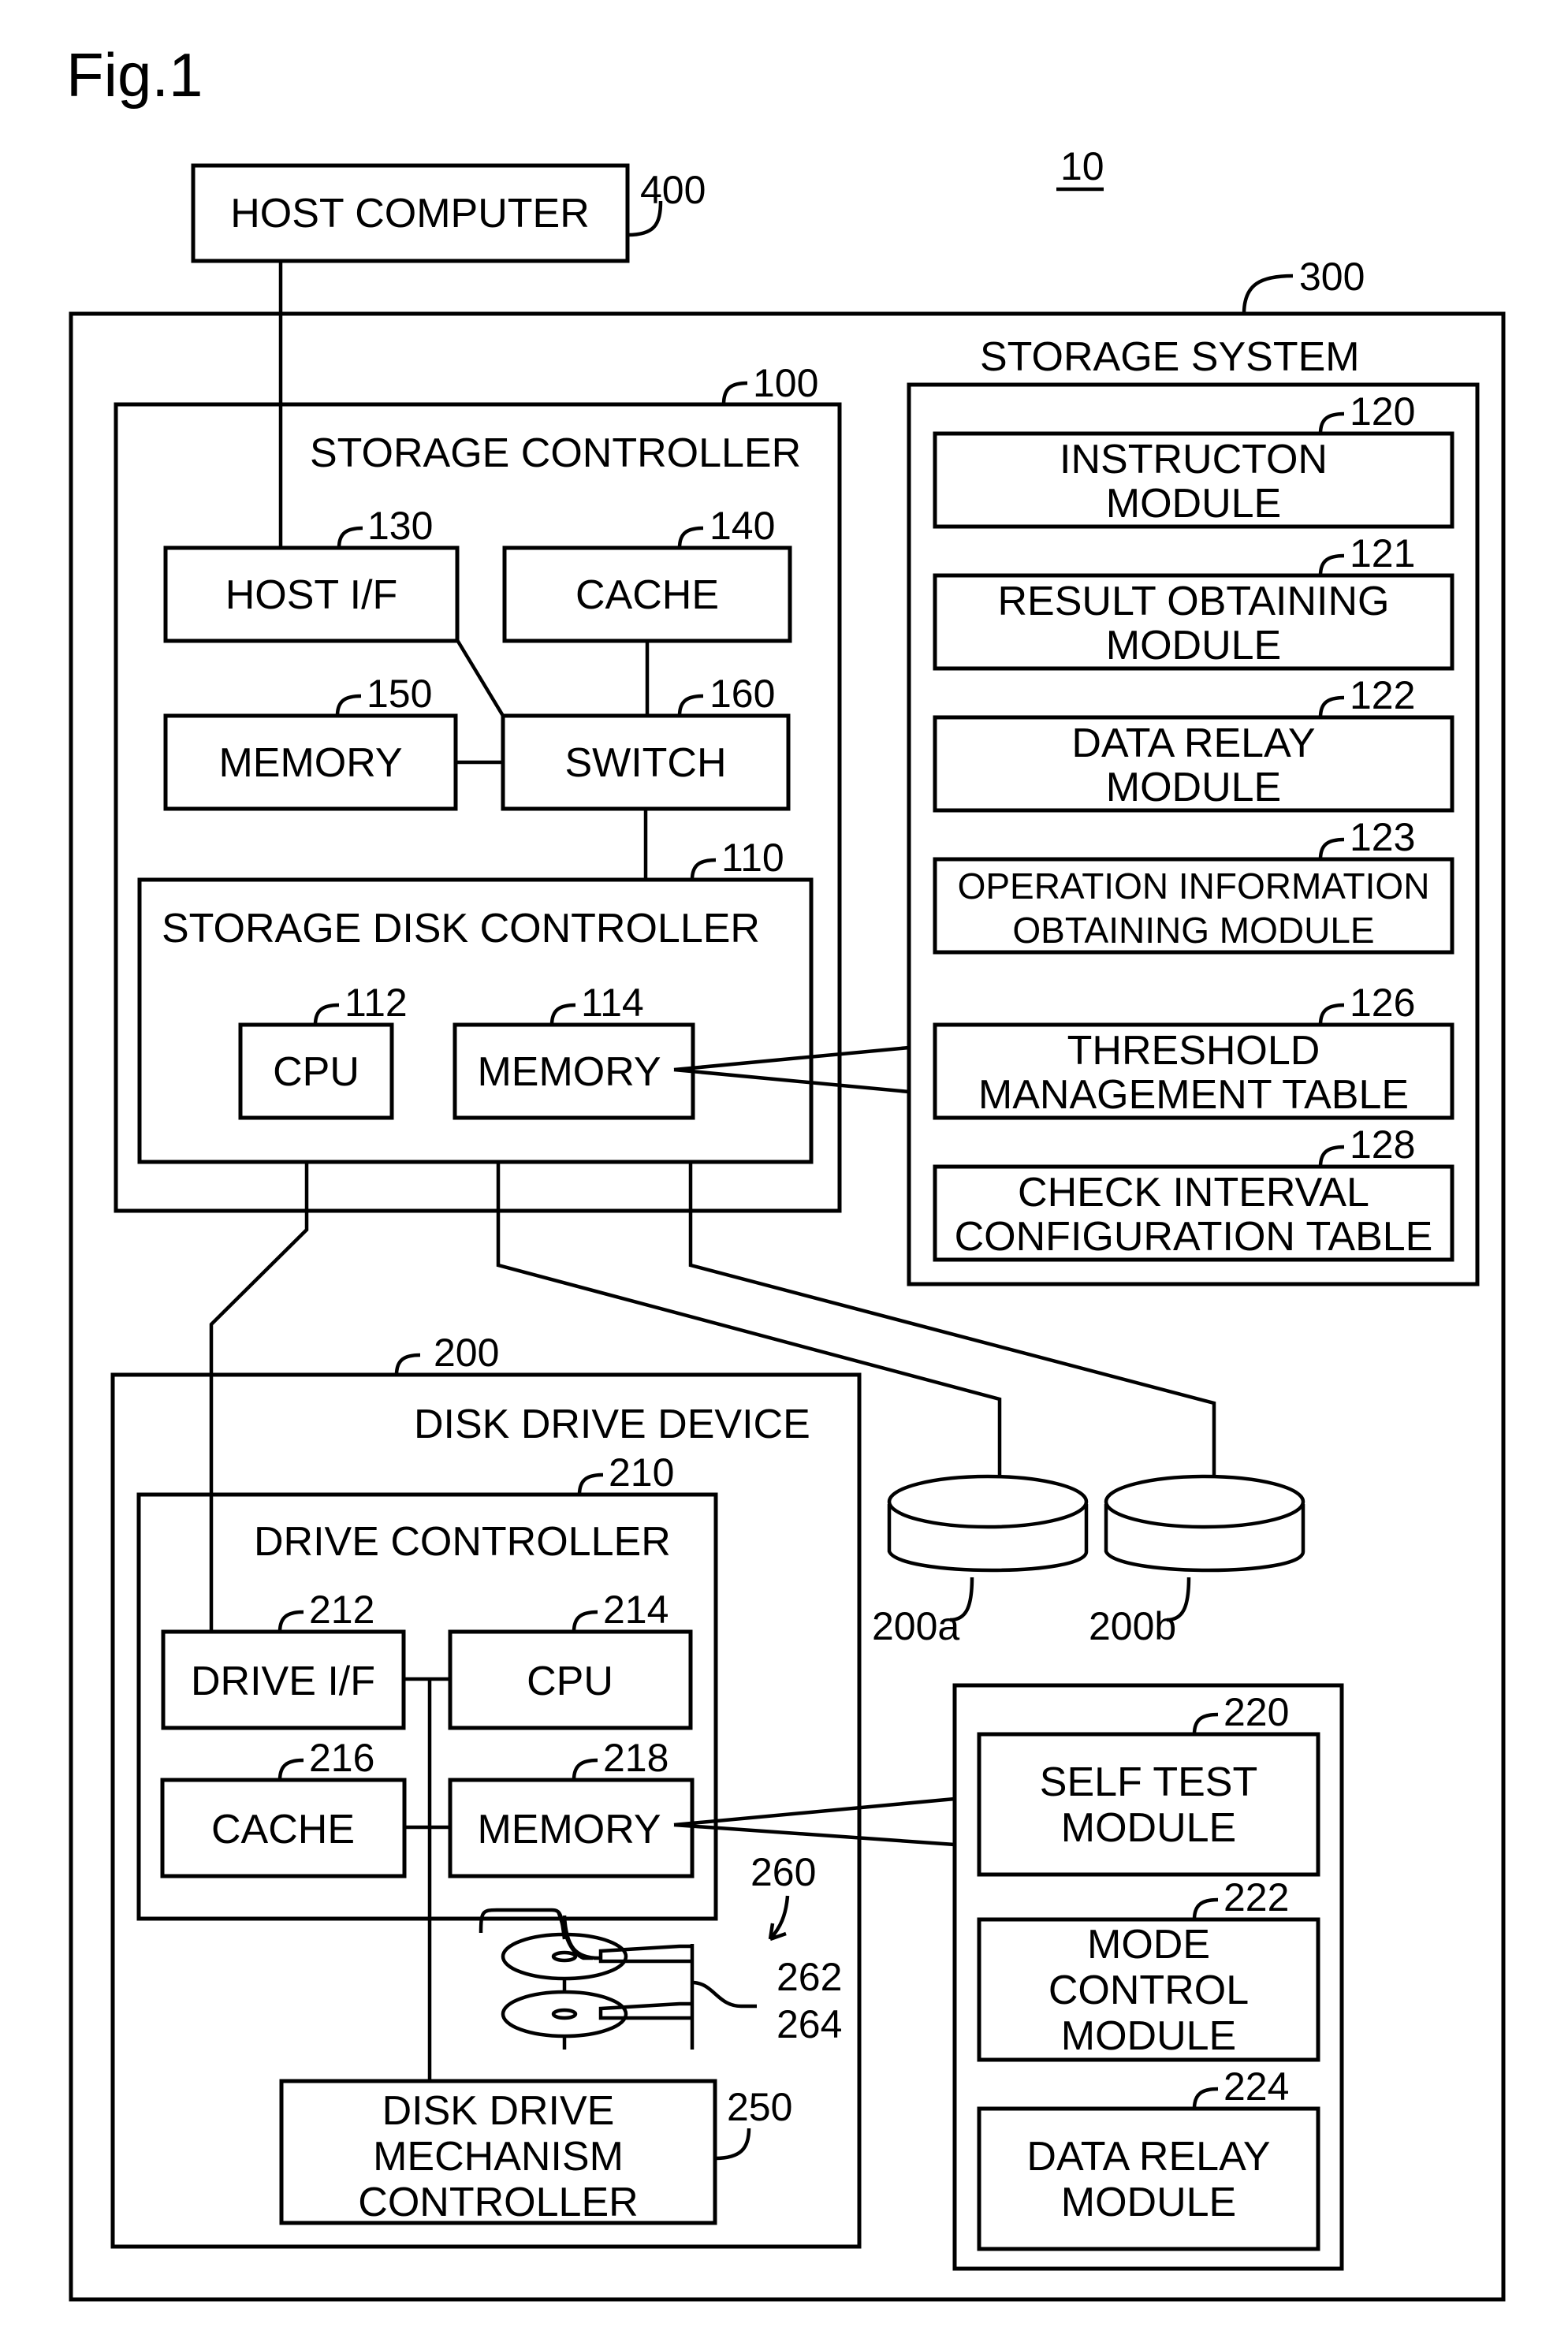 The width and height of the screenshot is (1568, 2327). What do you see at coordinates (1148, 1782) in the screenshot?
I see `drive-module-label-220-1: SELF TEST` at bounding box center [1148, 1782].